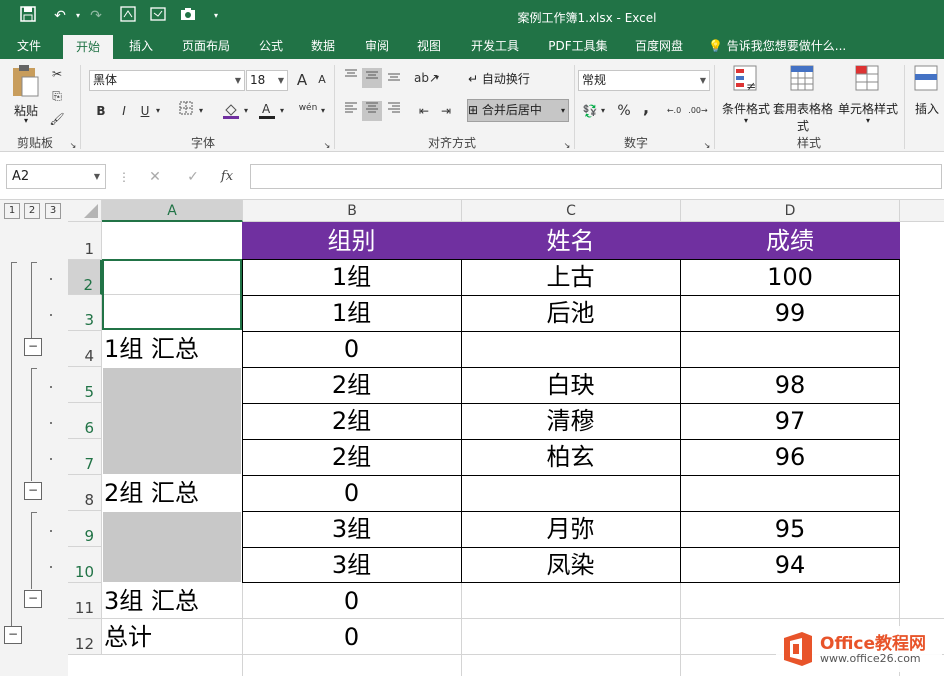 The height and width of the screenshot is (676, 944). Describe the element at coordinates (624, 111) in the screenshot. I see `percent-button: %` at that location.